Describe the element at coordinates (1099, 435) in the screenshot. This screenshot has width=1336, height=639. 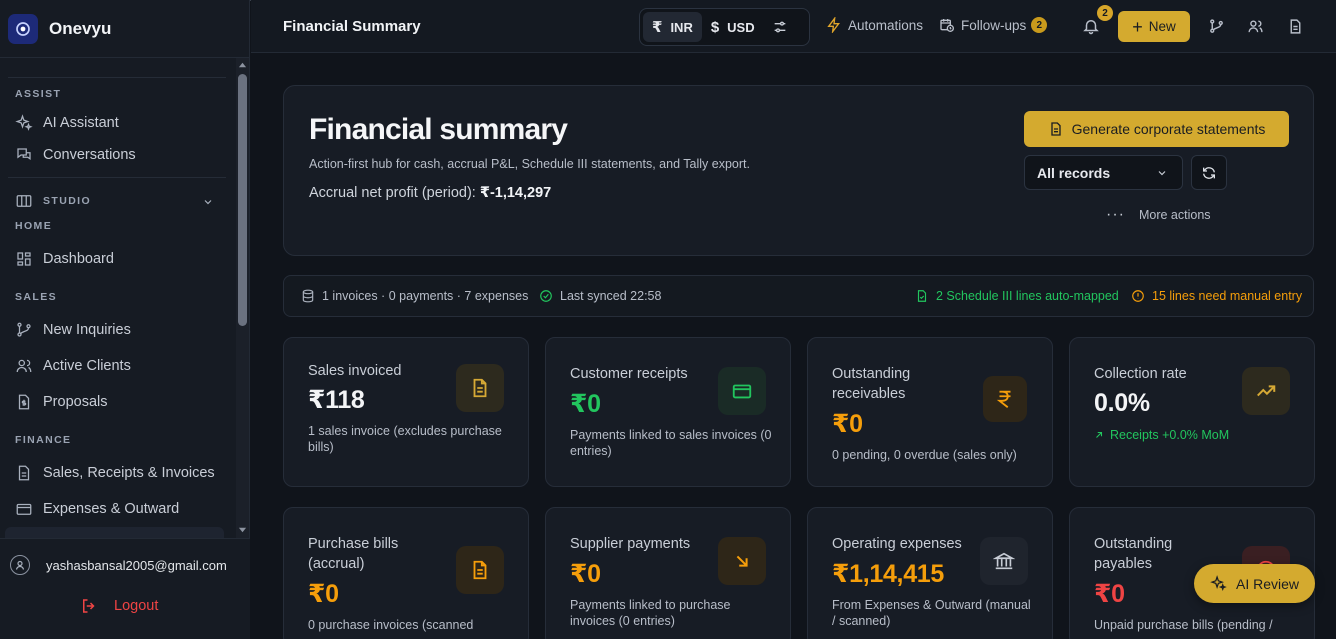
I see `arrow-up-right-icon` at that location.